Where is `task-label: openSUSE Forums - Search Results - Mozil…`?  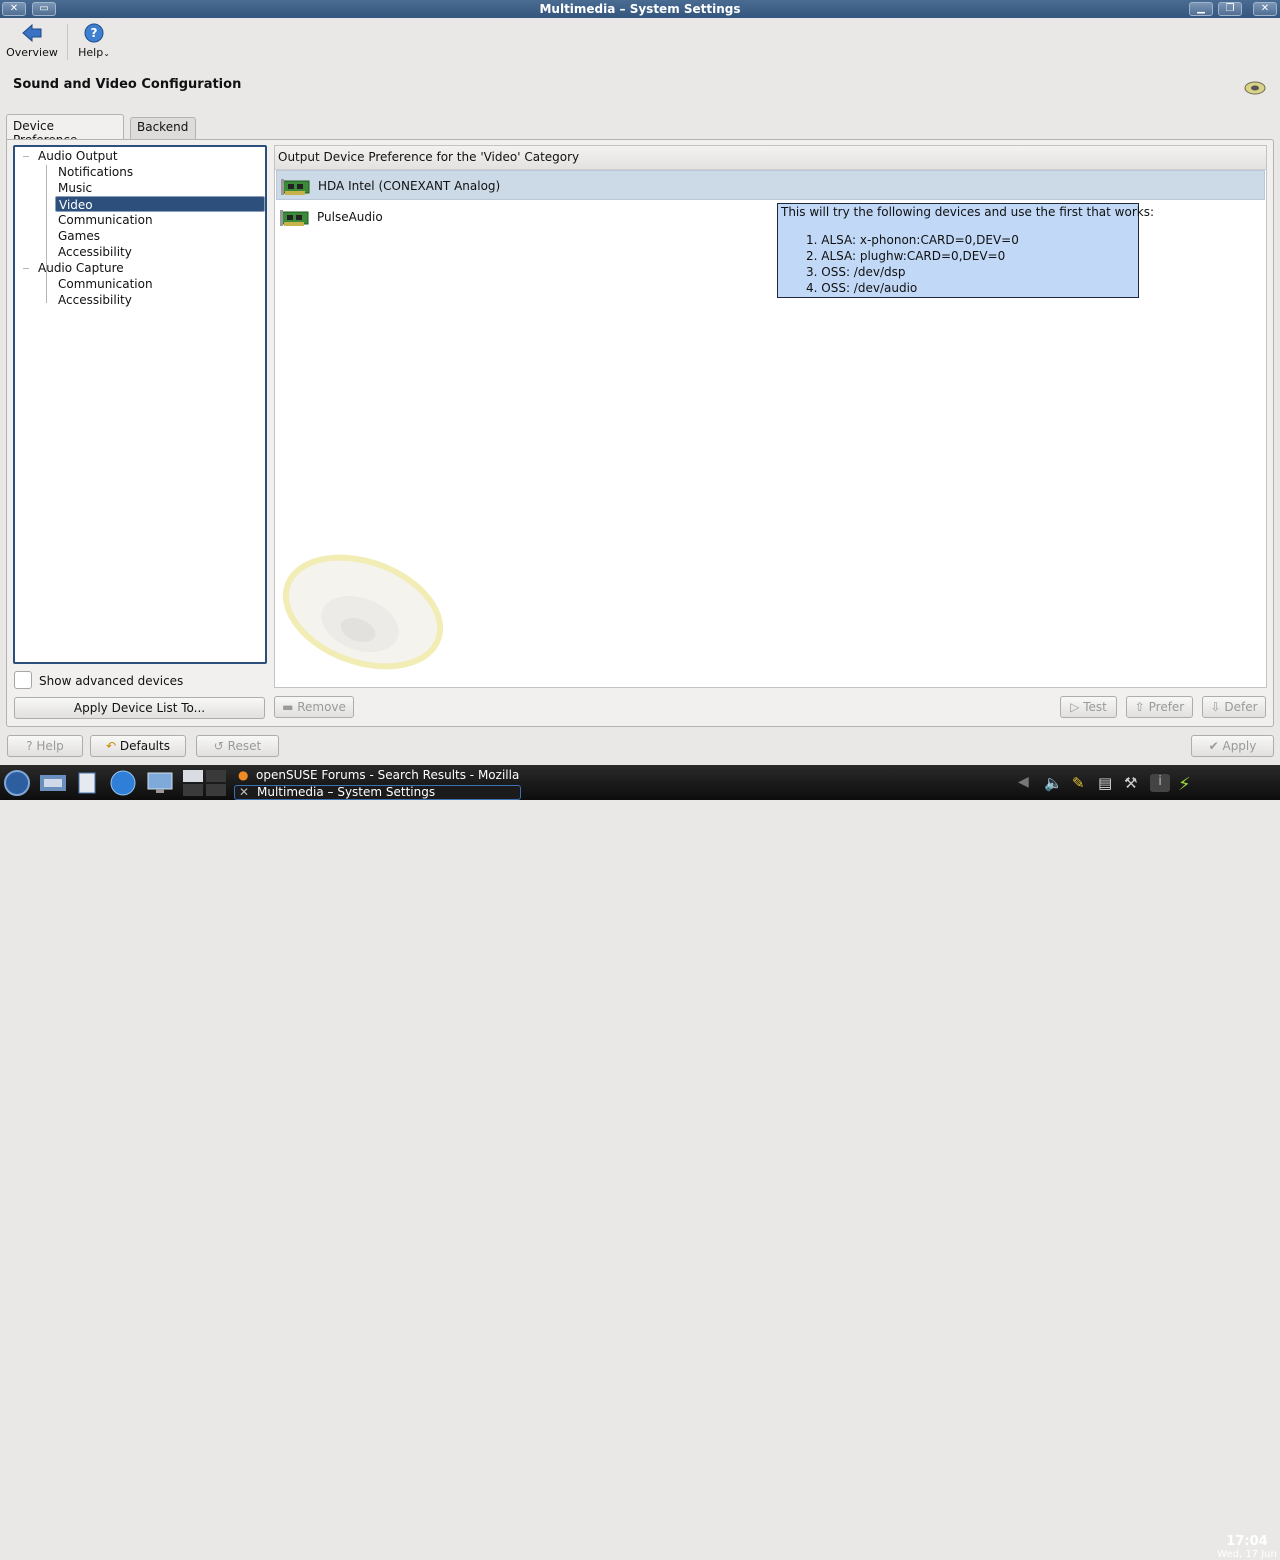 task-label: openSUSE Forums - Search Results - Mozil… is located at coordinates (388, 775).